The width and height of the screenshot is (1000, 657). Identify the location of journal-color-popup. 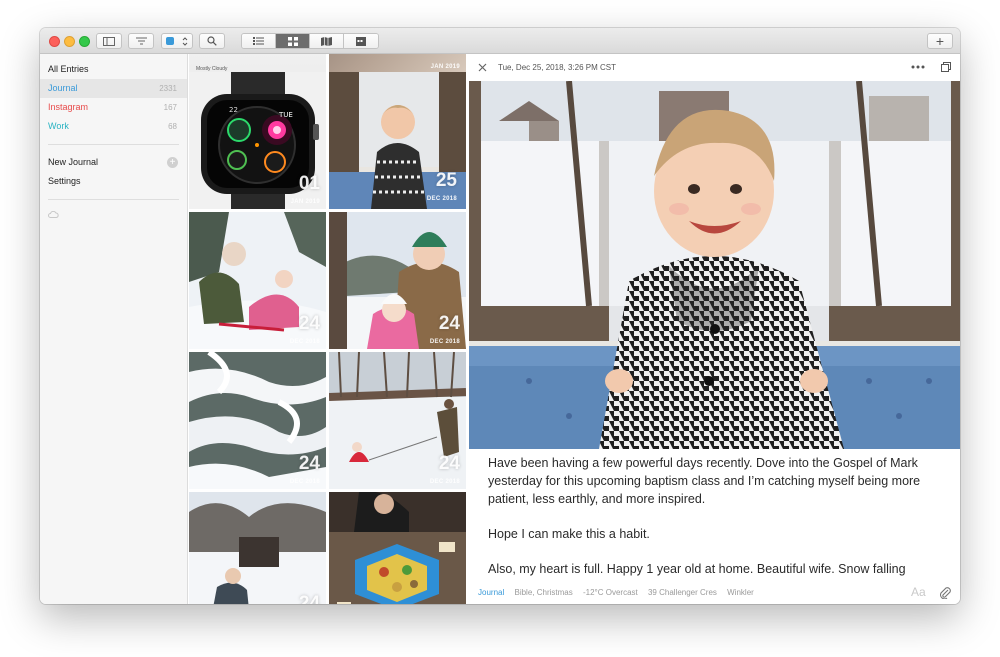
(177, 41).